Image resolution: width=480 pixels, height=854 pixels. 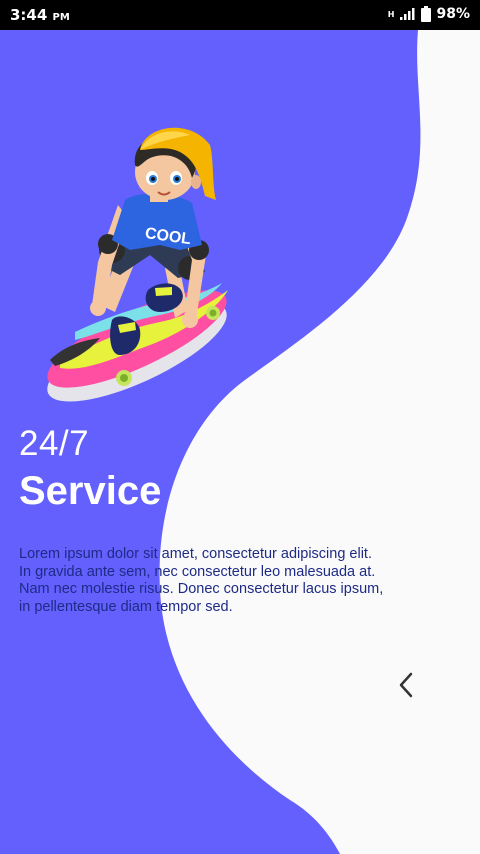 What do you see at coordinates (426, 14) in the screenshot?
I see `battery-icon` at bounding box center [426, 14].